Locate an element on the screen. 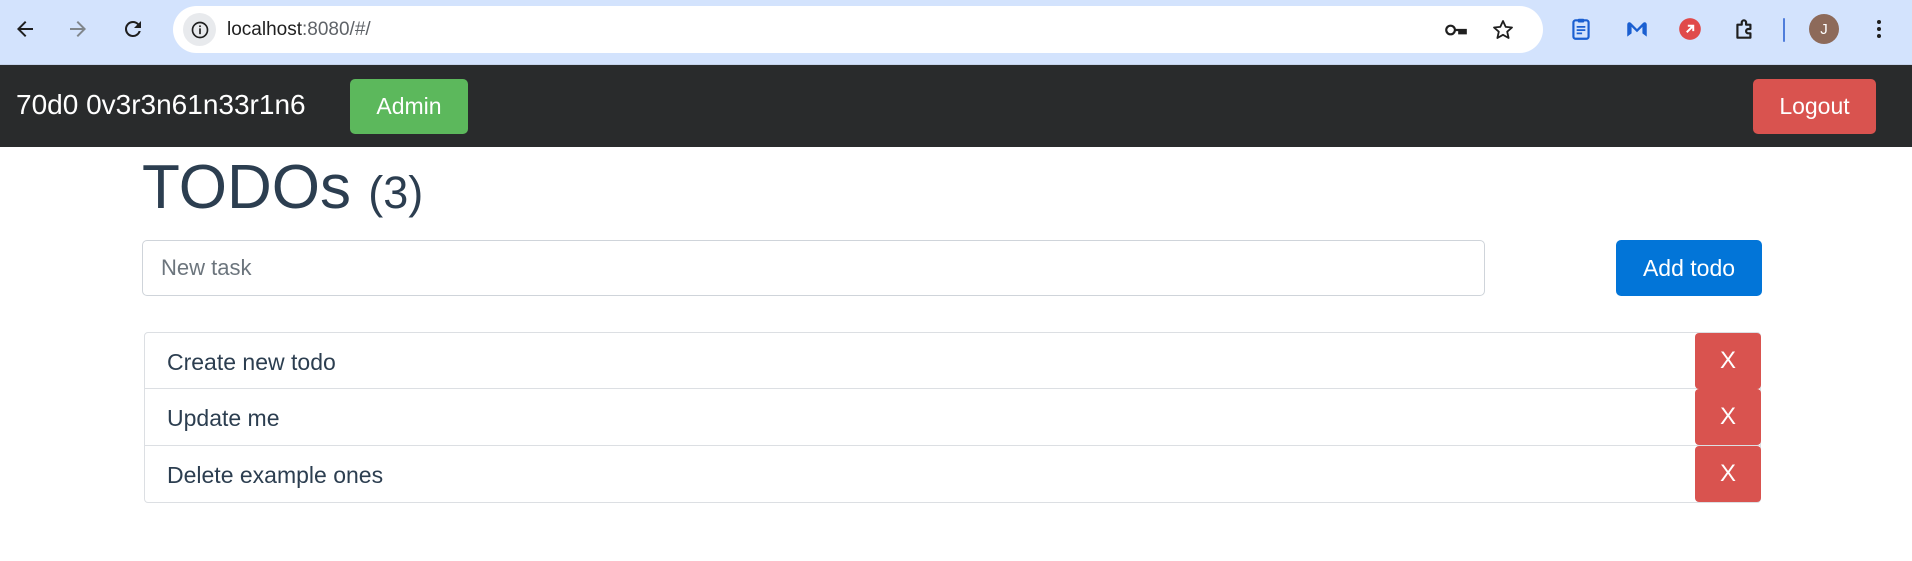 This screenshot has width=1912, height=561. todo-item: Update me X is located at coordinates (952, 417).